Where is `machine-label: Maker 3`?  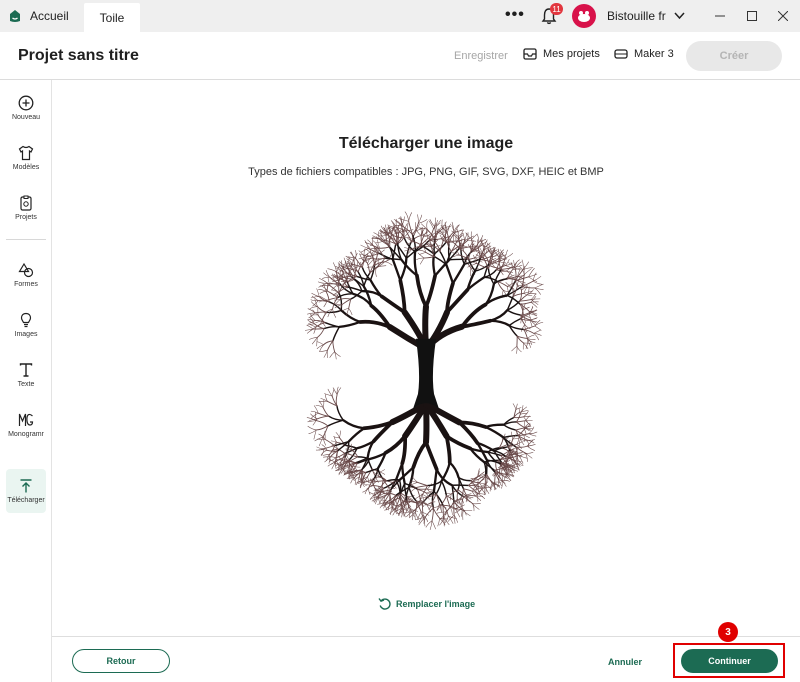
machine-label: Maker 3 is located at coordinates (654, 54).